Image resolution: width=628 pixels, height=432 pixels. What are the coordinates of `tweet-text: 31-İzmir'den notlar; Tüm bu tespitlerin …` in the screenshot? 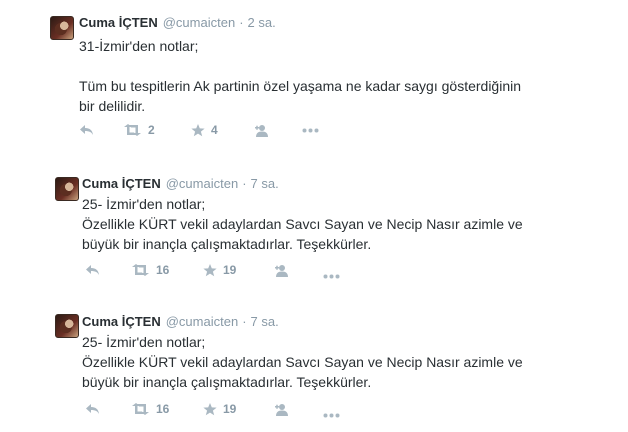 It's located at (300, 76).